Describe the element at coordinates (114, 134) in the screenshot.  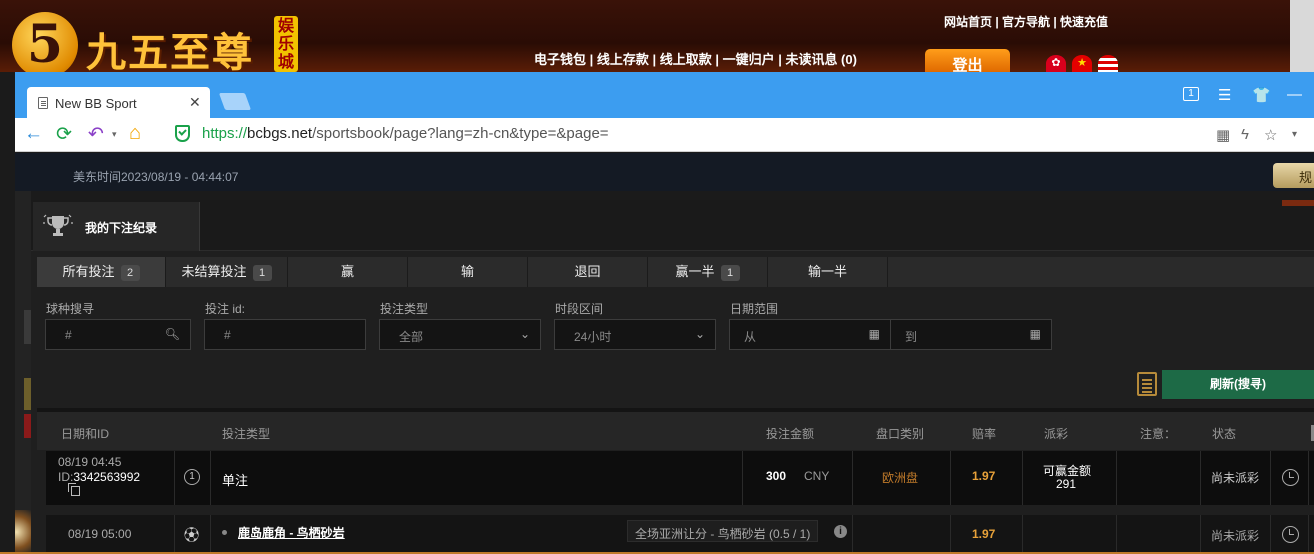
I see `undo-dropdown-icon: ▾` at that location.